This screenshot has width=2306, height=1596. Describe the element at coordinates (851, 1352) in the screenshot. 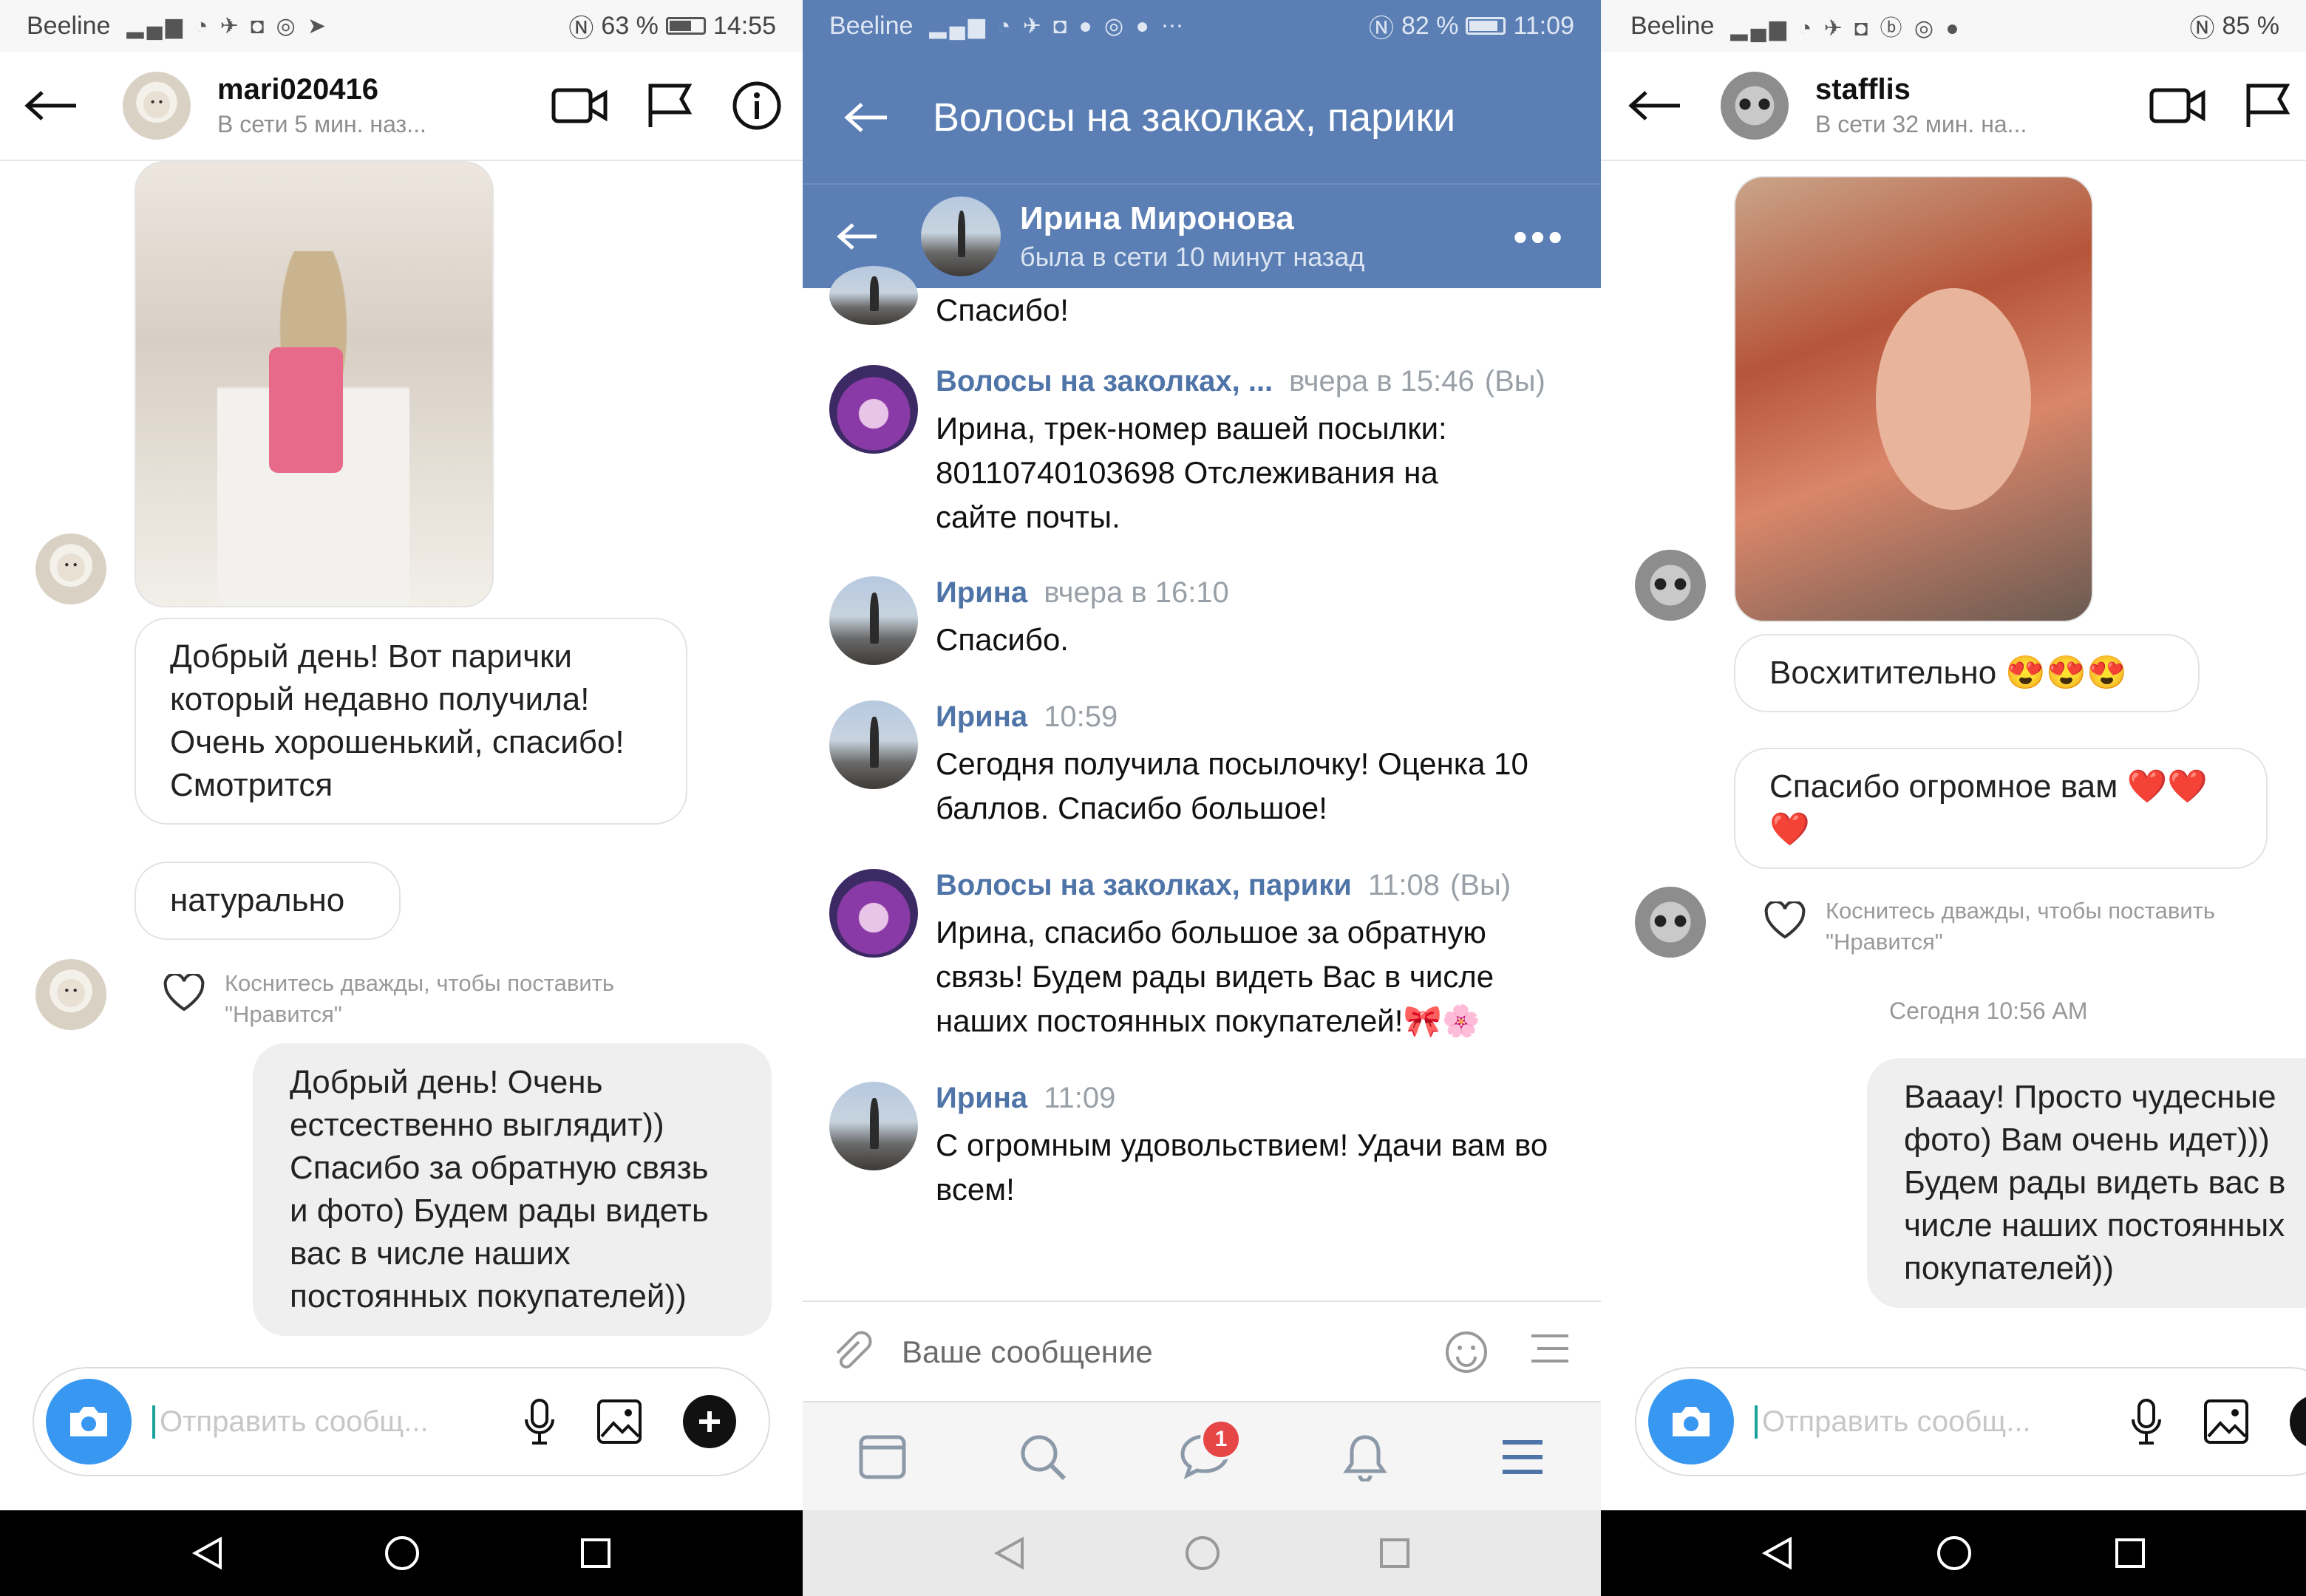

I see `paperclip-icon` at that location.